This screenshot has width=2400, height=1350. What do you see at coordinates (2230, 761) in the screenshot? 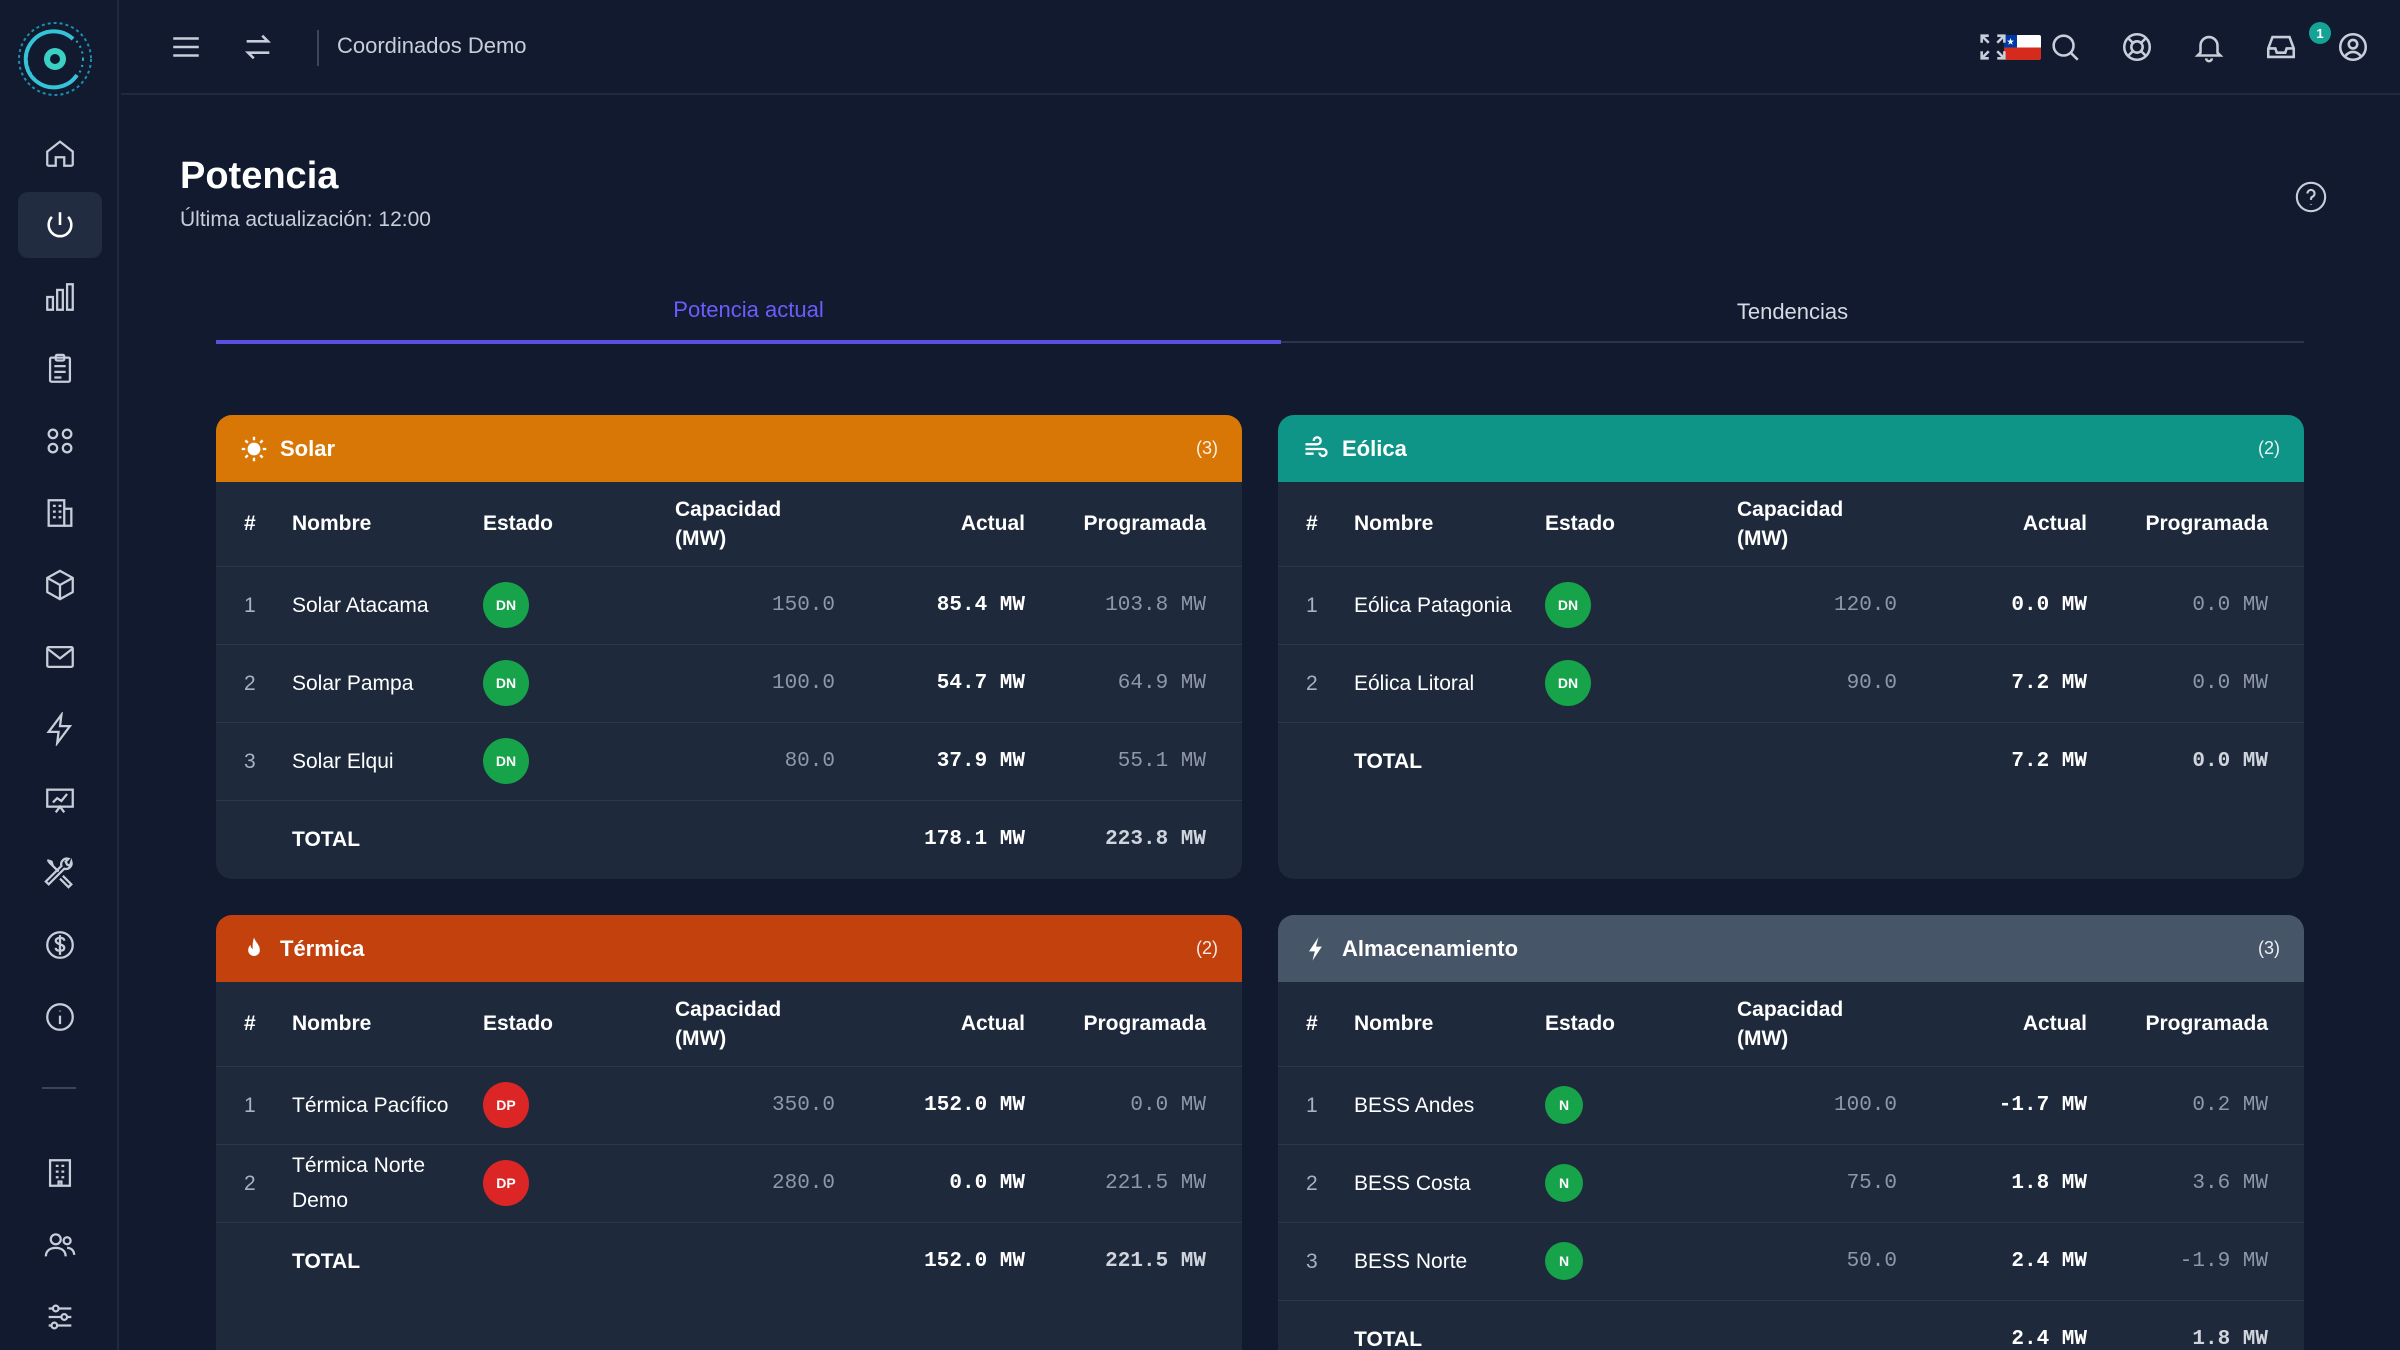
I see `total-scheduled: 0.0 MW` at bounding box center [2230, 761].